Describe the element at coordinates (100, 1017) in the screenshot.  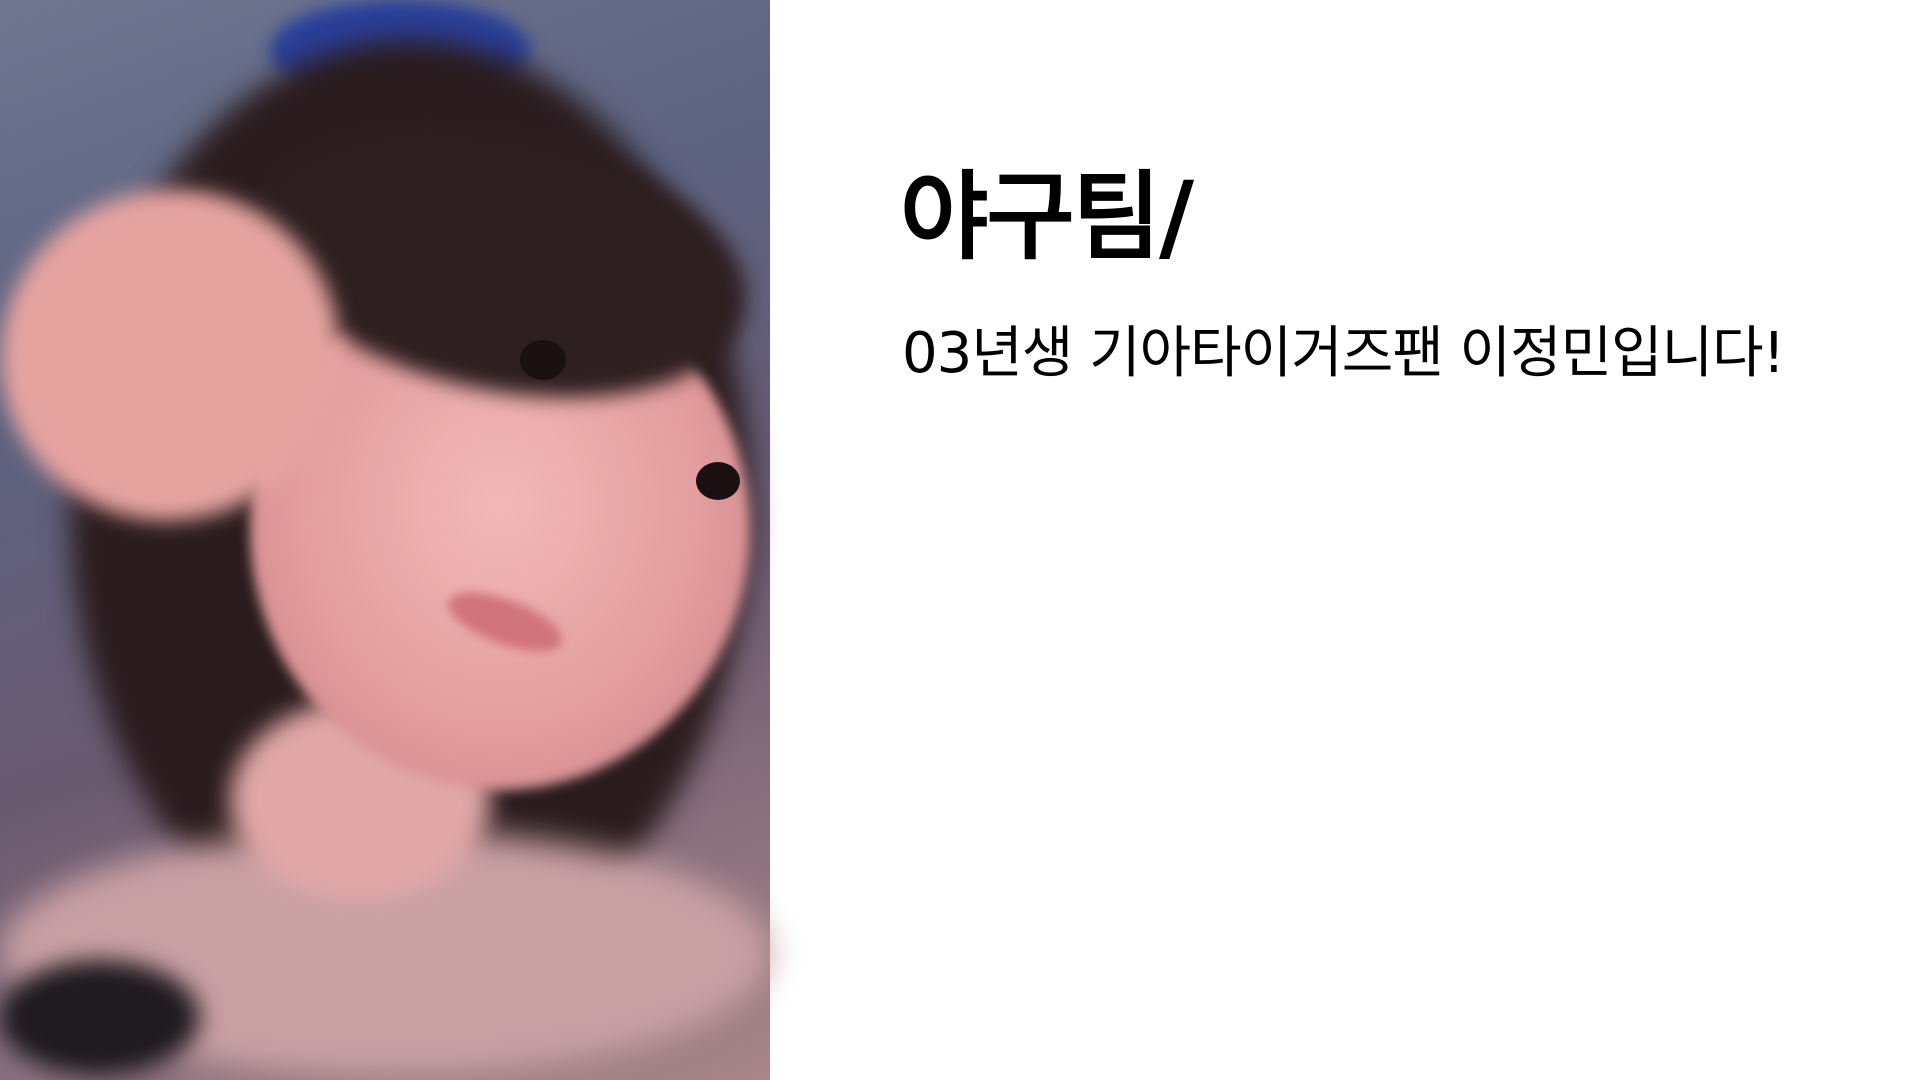
I see `photo-clothing-shape` at that location.